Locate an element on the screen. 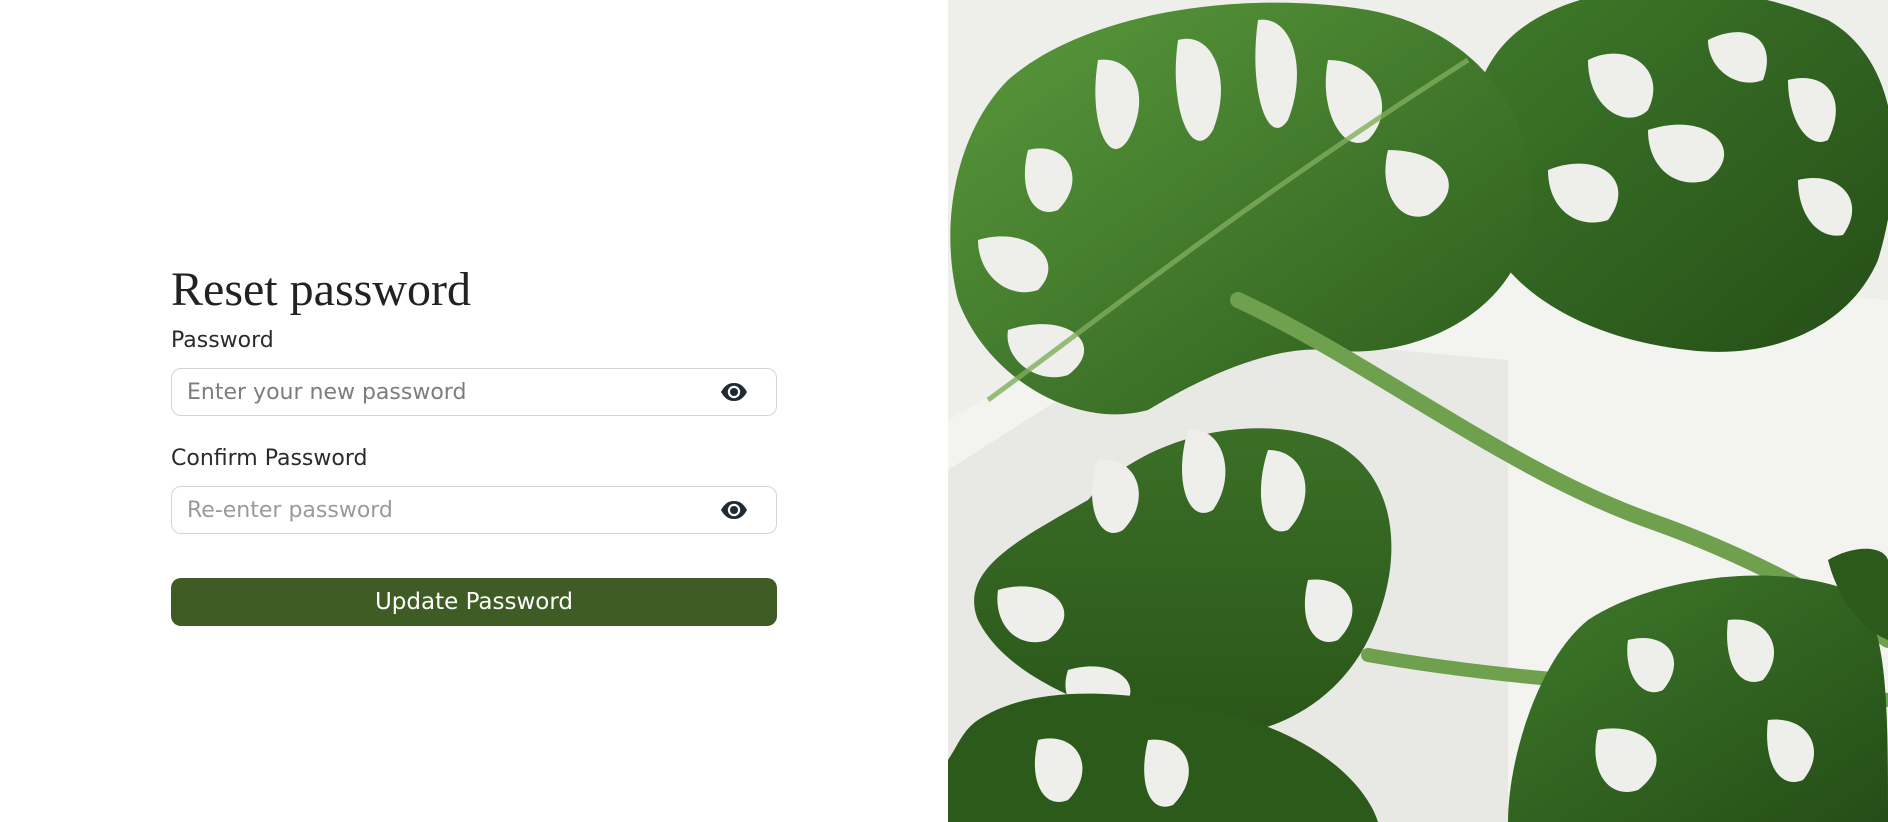 This screenshot has height=822, width=1888. confirm-password-field-wrapper is located at coordinates (474, 510).